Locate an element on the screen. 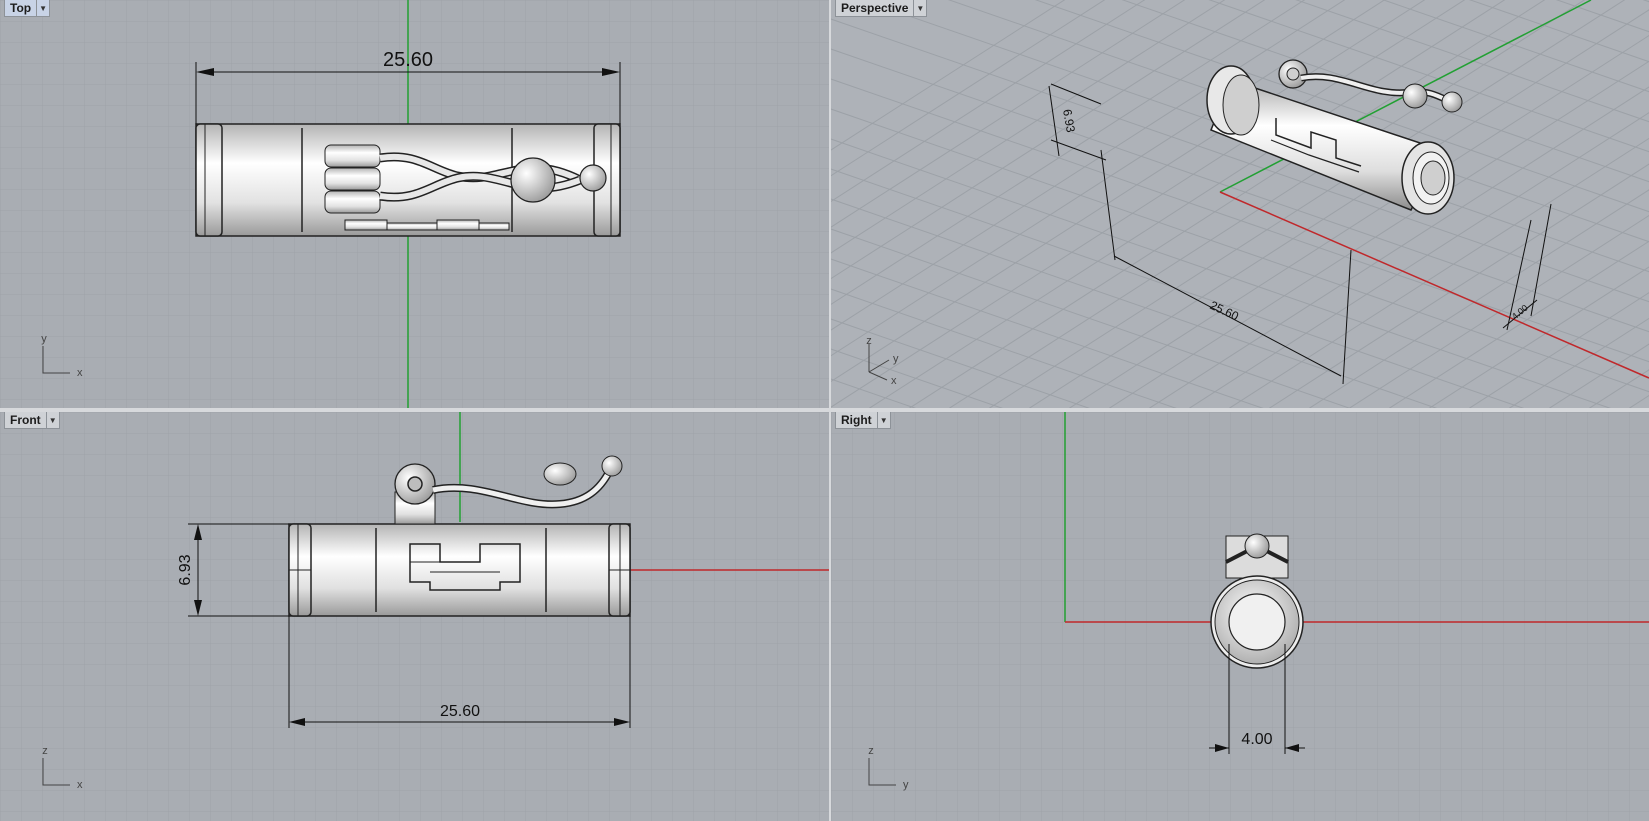  viewport-tab-front: Front ▼ is located at coordinates (32, 420).